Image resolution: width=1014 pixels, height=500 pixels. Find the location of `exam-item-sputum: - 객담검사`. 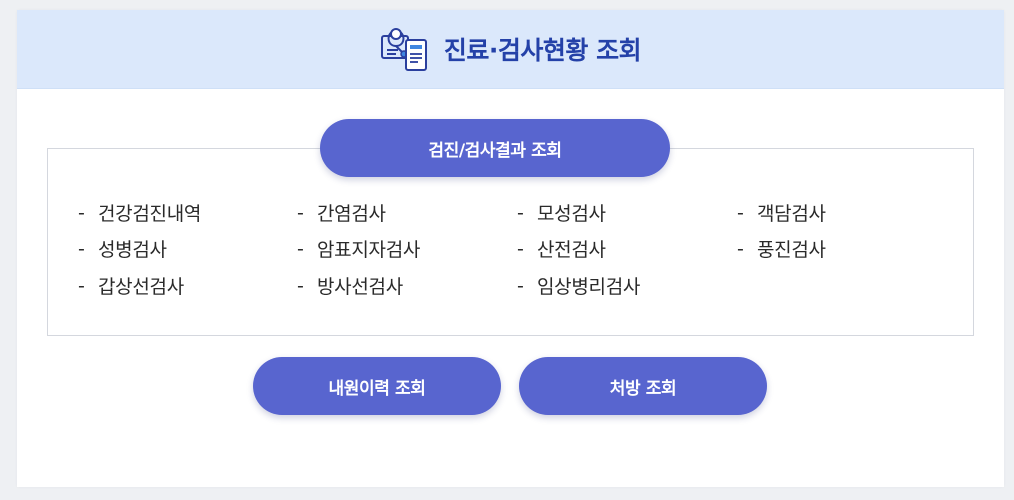

exam-item-sputum: - 객담검사 is located at coordinates (781, 212).